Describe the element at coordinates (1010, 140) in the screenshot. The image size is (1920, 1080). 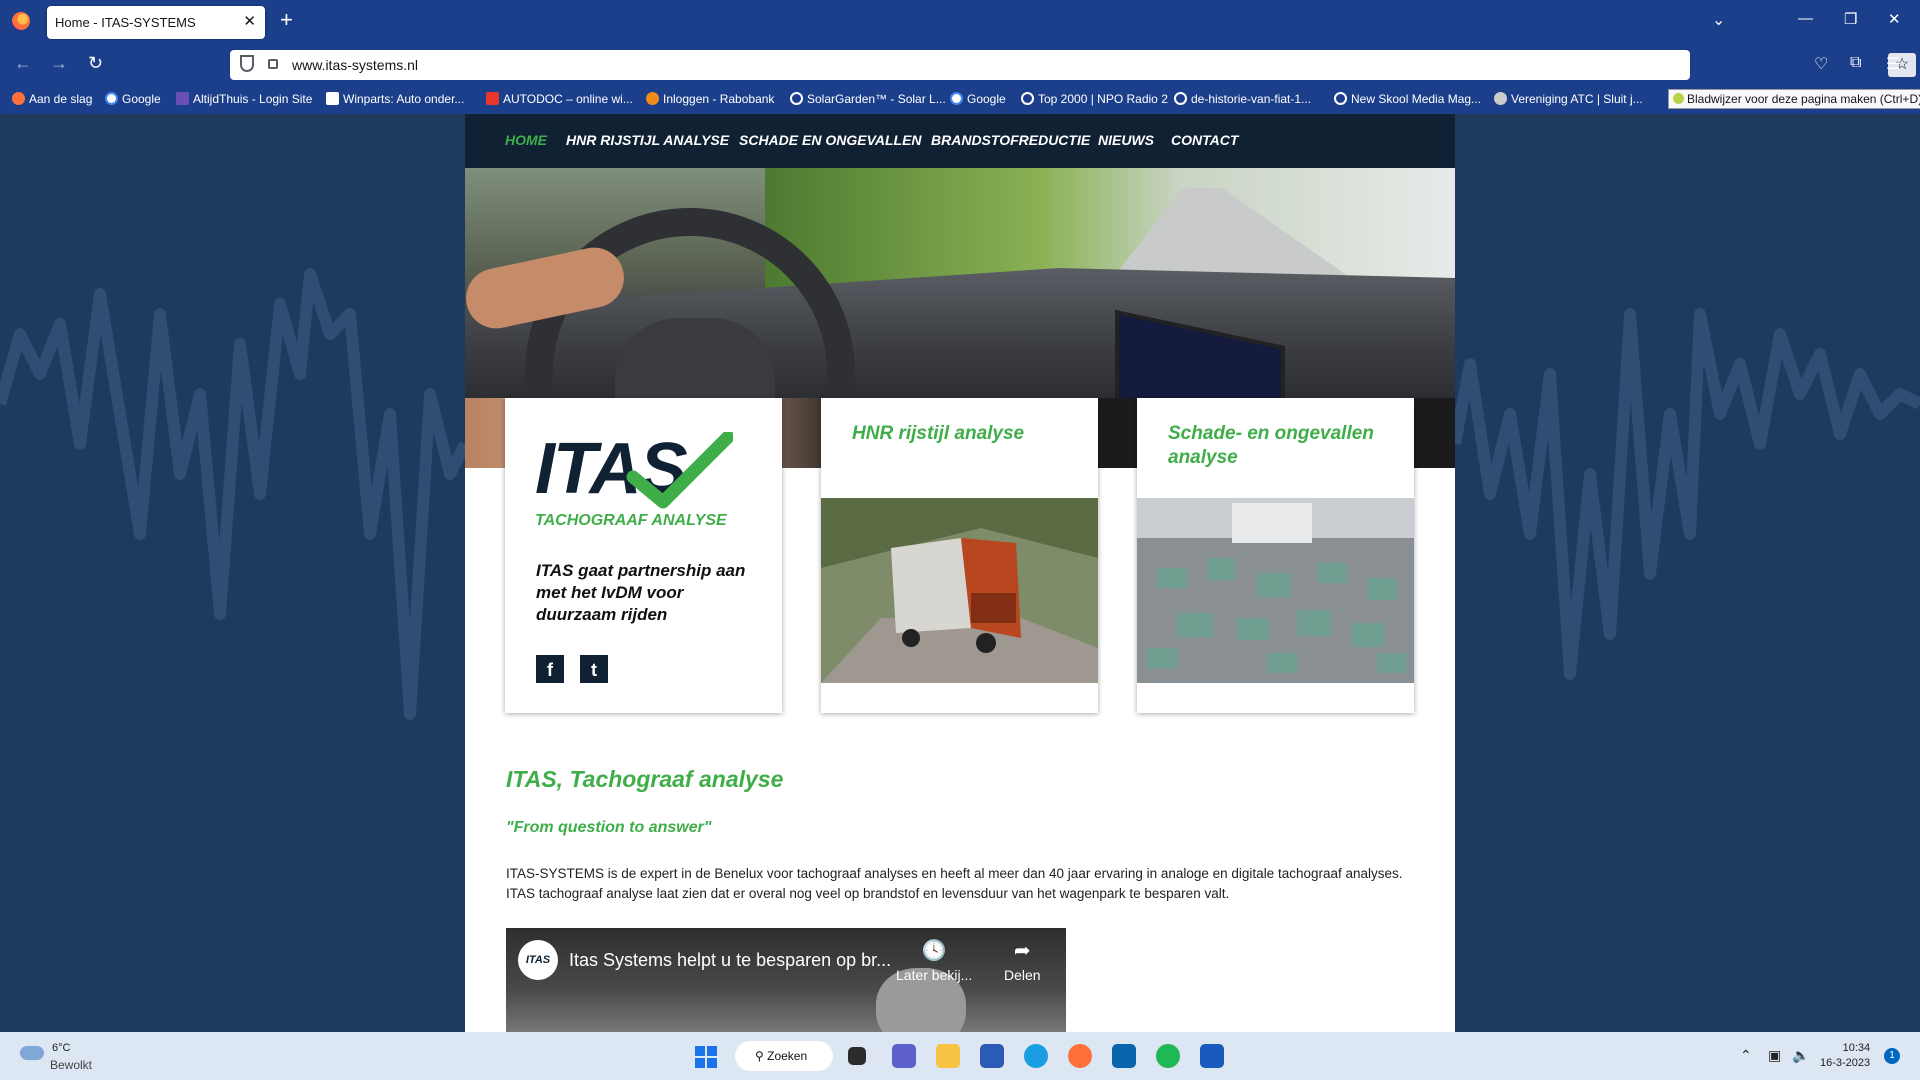
I see `nav-brandstofreductie: BRANDSTOFREDUCTIE` at that location.